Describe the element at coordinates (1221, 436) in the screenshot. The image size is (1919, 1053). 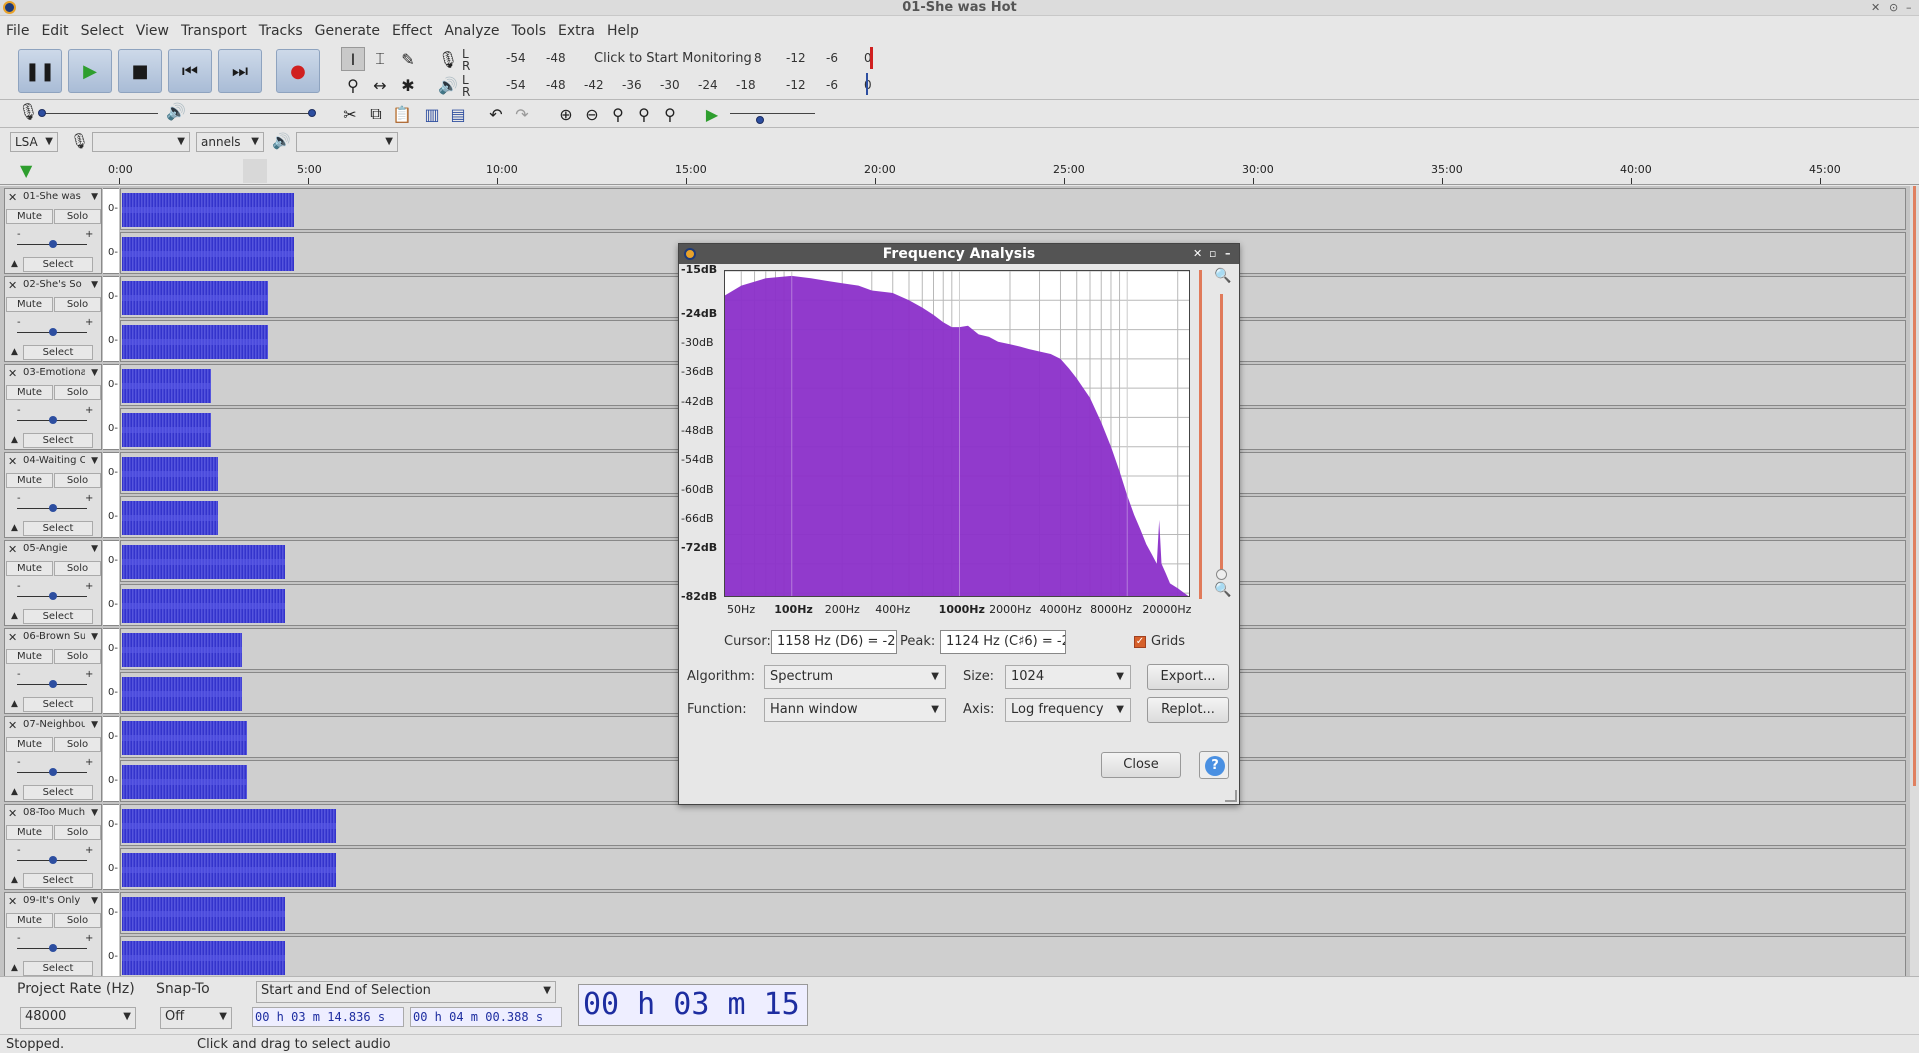
I see `vertical-zoom-slider` at that location.